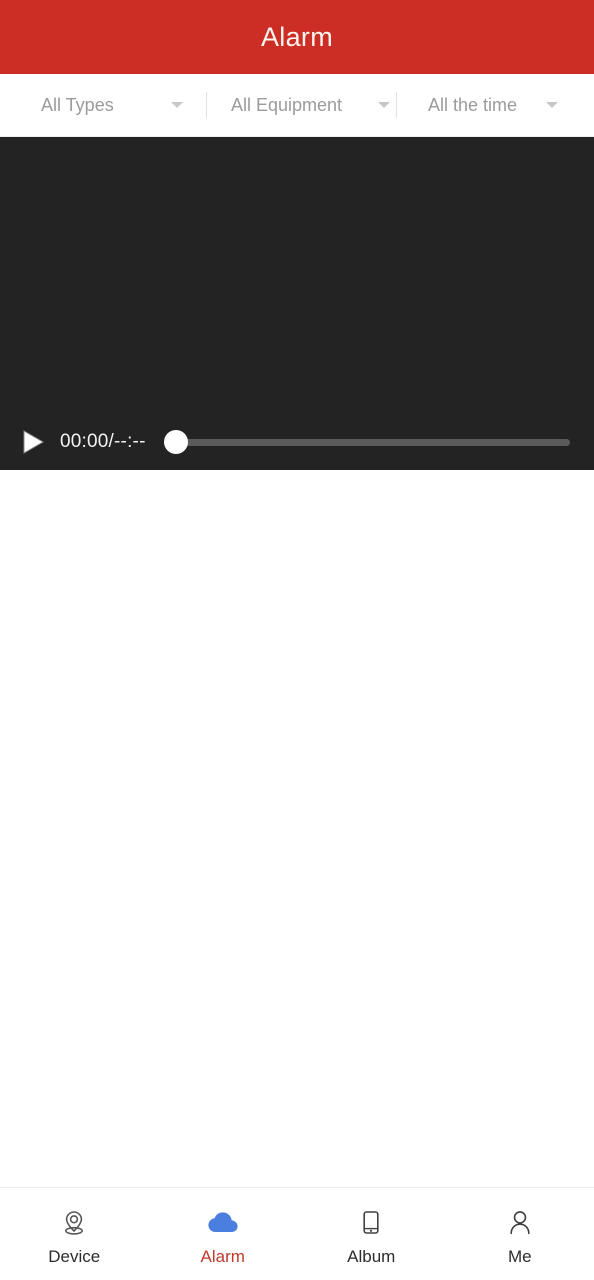 The width and height of the screenshot is (594, 1280). I want to click on filter-bar: All Types All Equipment All the time, so click(297, 105).